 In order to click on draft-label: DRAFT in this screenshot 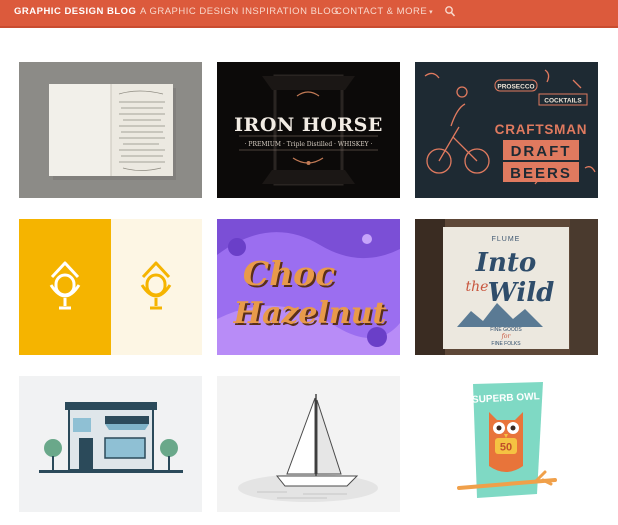, I will do `click(541, 151)`.